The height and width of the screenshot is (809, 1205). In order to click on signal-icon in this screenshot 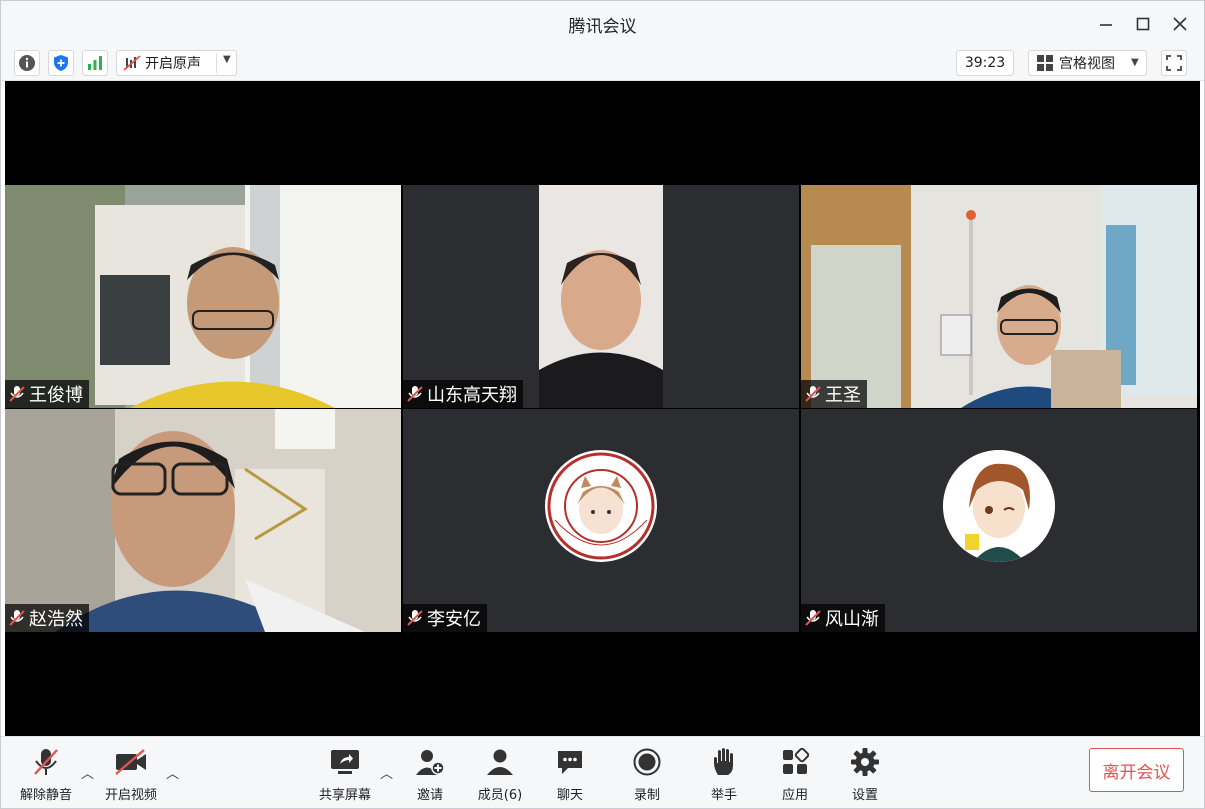, I will do `click(95, 63)`.